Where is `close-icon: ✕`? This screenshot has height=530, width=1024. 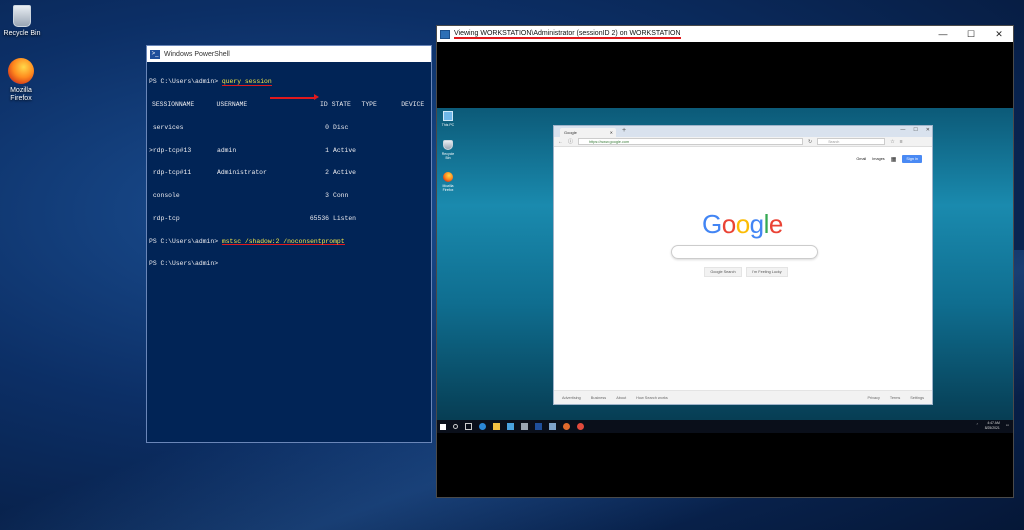
close-icon: ✕ is located at coordinates (928, 130).